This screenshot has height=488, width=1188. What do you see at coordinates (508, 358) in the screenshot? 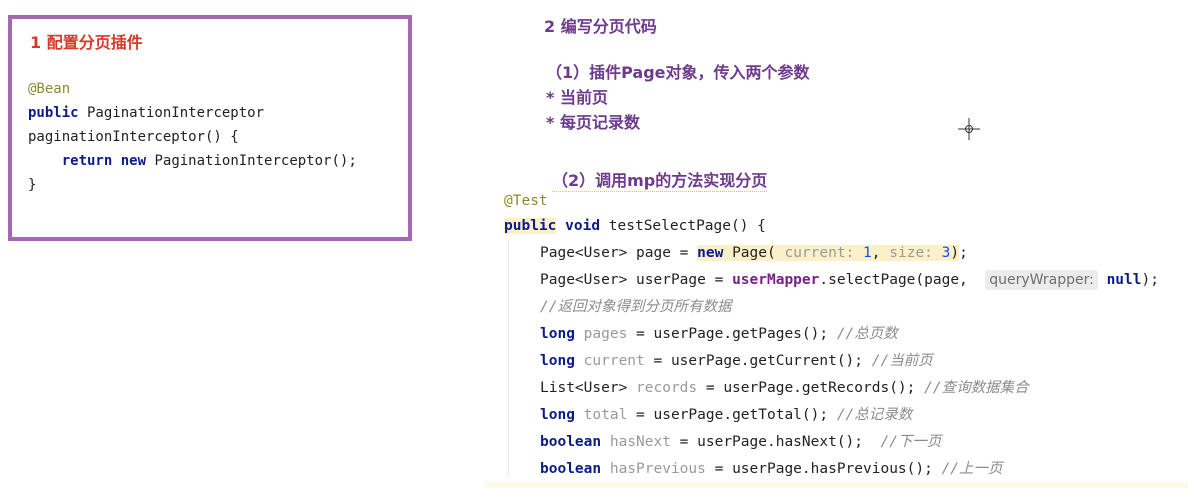
I see `indent-guide` at bounding box center [508, 358].